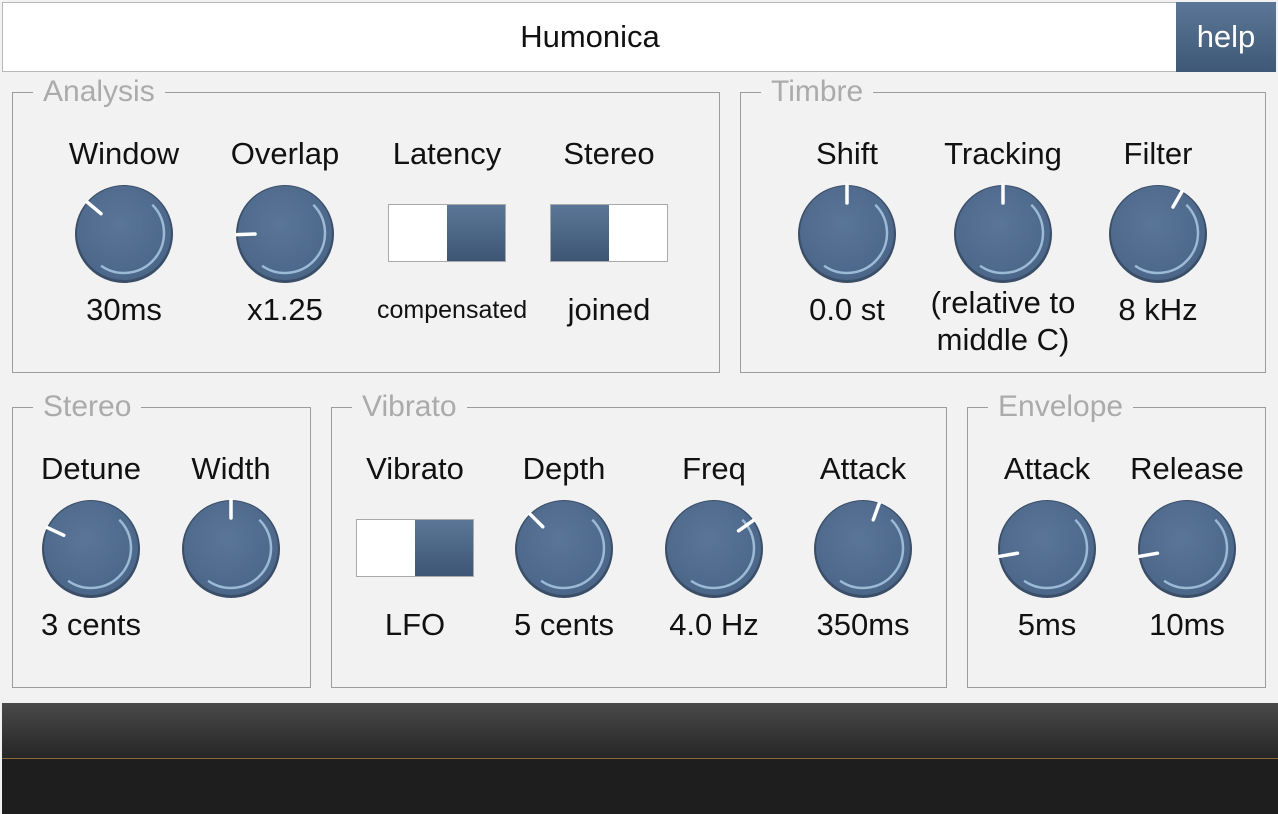 Image resolution: width=1278 pixels, height=814 pixels. I want to click on shift-value: 0.0 st, so click(847, 309).